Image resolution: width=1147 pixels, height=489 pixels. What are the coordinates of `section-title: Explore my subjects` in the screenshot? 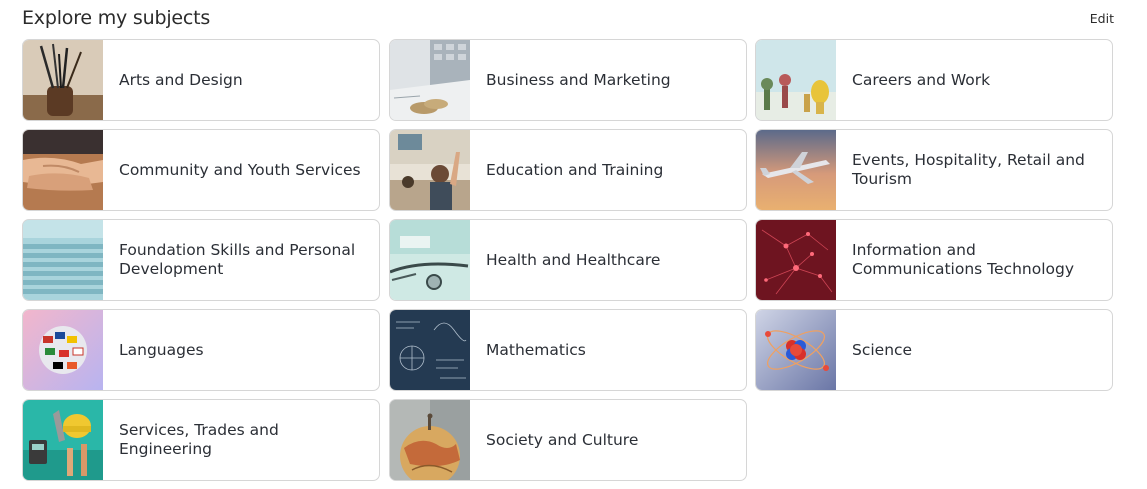 It's located at (116, 18).